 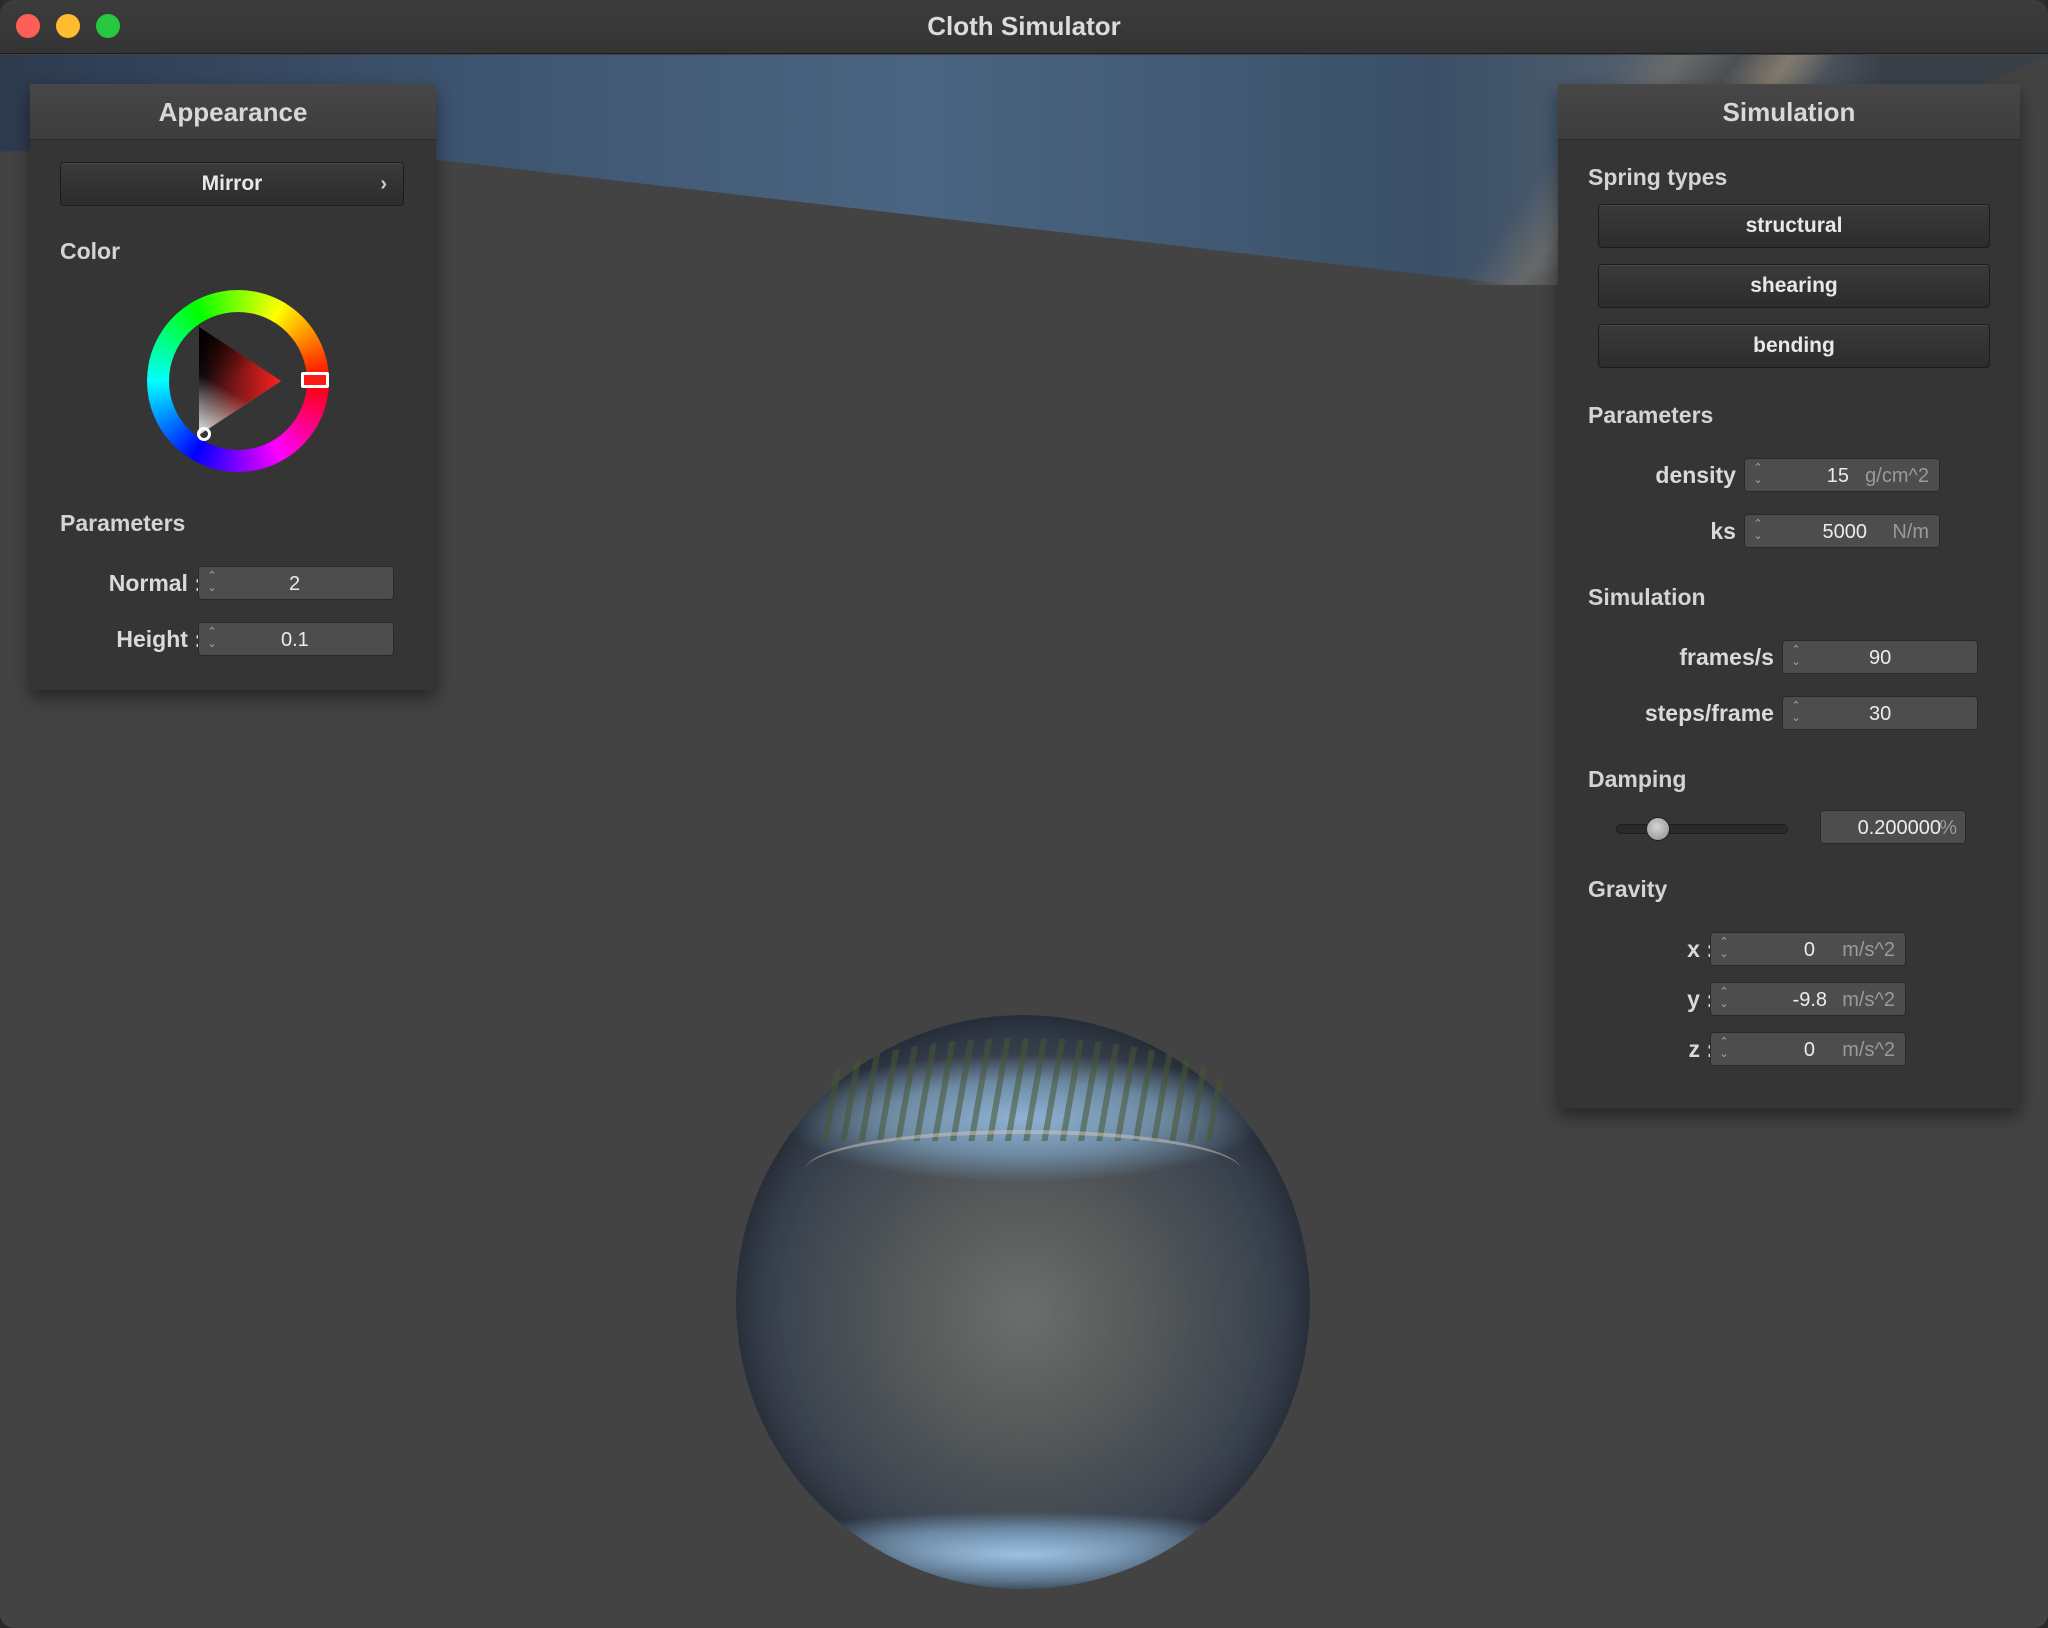 I want to click on mirror-sphere, so click(x=1023, y=1302).